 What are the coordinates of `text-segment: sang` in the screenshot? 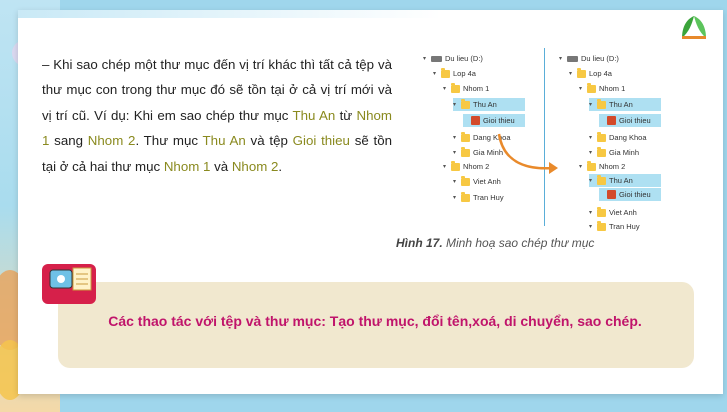 It's located at (68, 141).